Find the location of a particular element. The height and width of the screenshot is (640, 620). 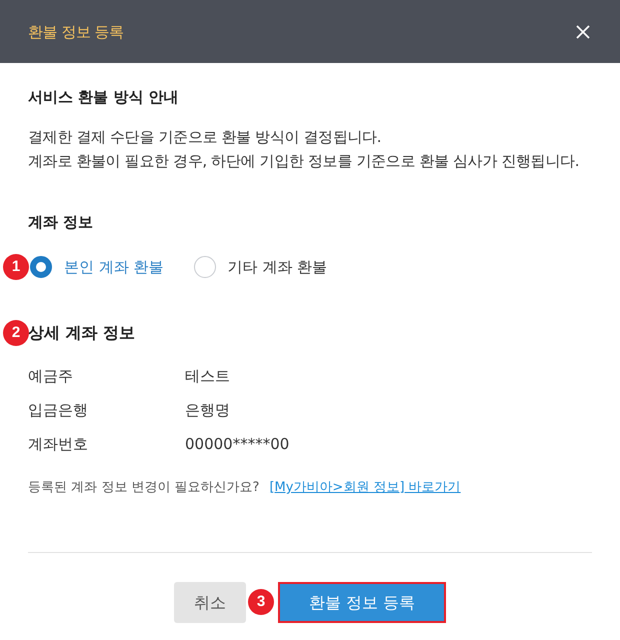

help-text: 등록된 계좌 정보 변경이 필요하신가요? is located at coordinates (144, 487).